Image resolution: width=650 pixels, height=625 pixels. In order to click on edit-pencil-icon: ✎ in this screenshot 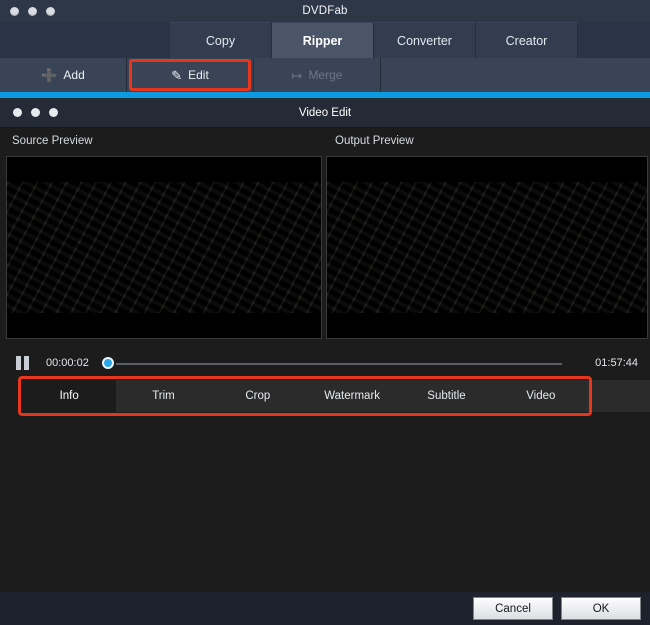, I will do `click(177, 75)`.